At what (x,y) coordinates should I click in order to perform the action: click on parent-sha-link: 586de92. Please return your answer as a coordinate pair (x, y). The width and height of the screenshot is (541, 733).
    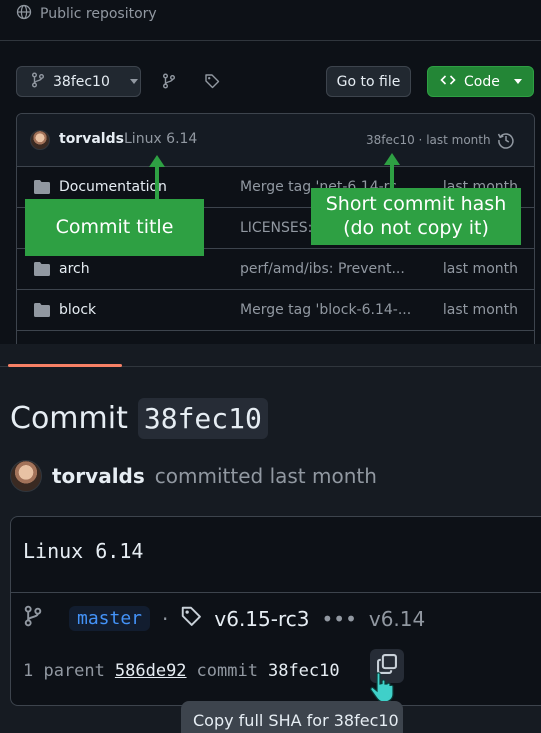
    Looking at the image, I should click on (151, 671).